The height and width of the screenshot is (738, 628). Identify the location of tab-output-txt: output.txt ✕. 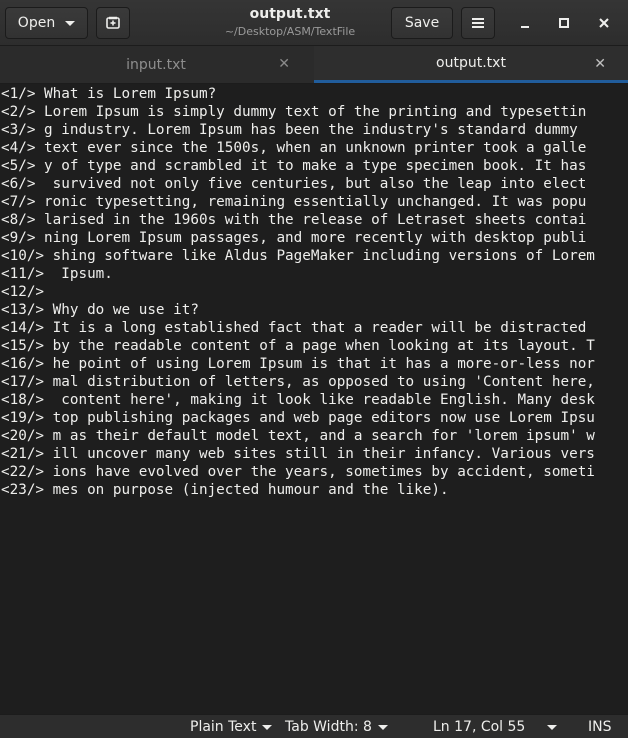
(471, 64).